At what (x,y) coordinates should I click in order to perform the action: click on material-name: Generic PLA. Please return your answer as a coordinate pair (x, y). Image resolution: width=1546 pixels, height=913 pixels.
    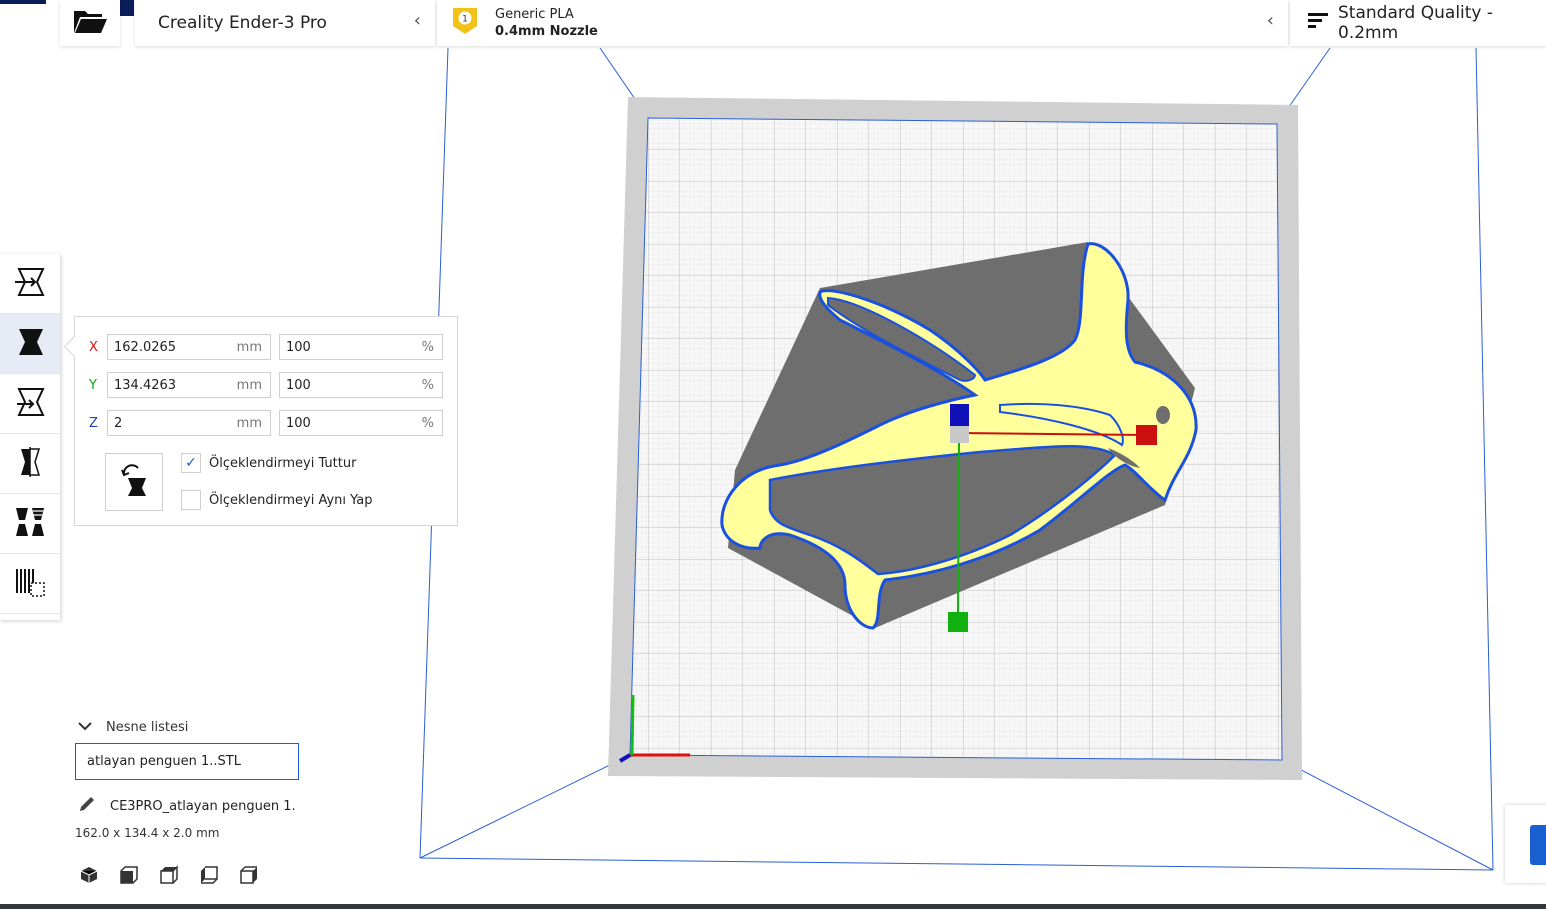
    Looking at the image, I should click on (534, 14).